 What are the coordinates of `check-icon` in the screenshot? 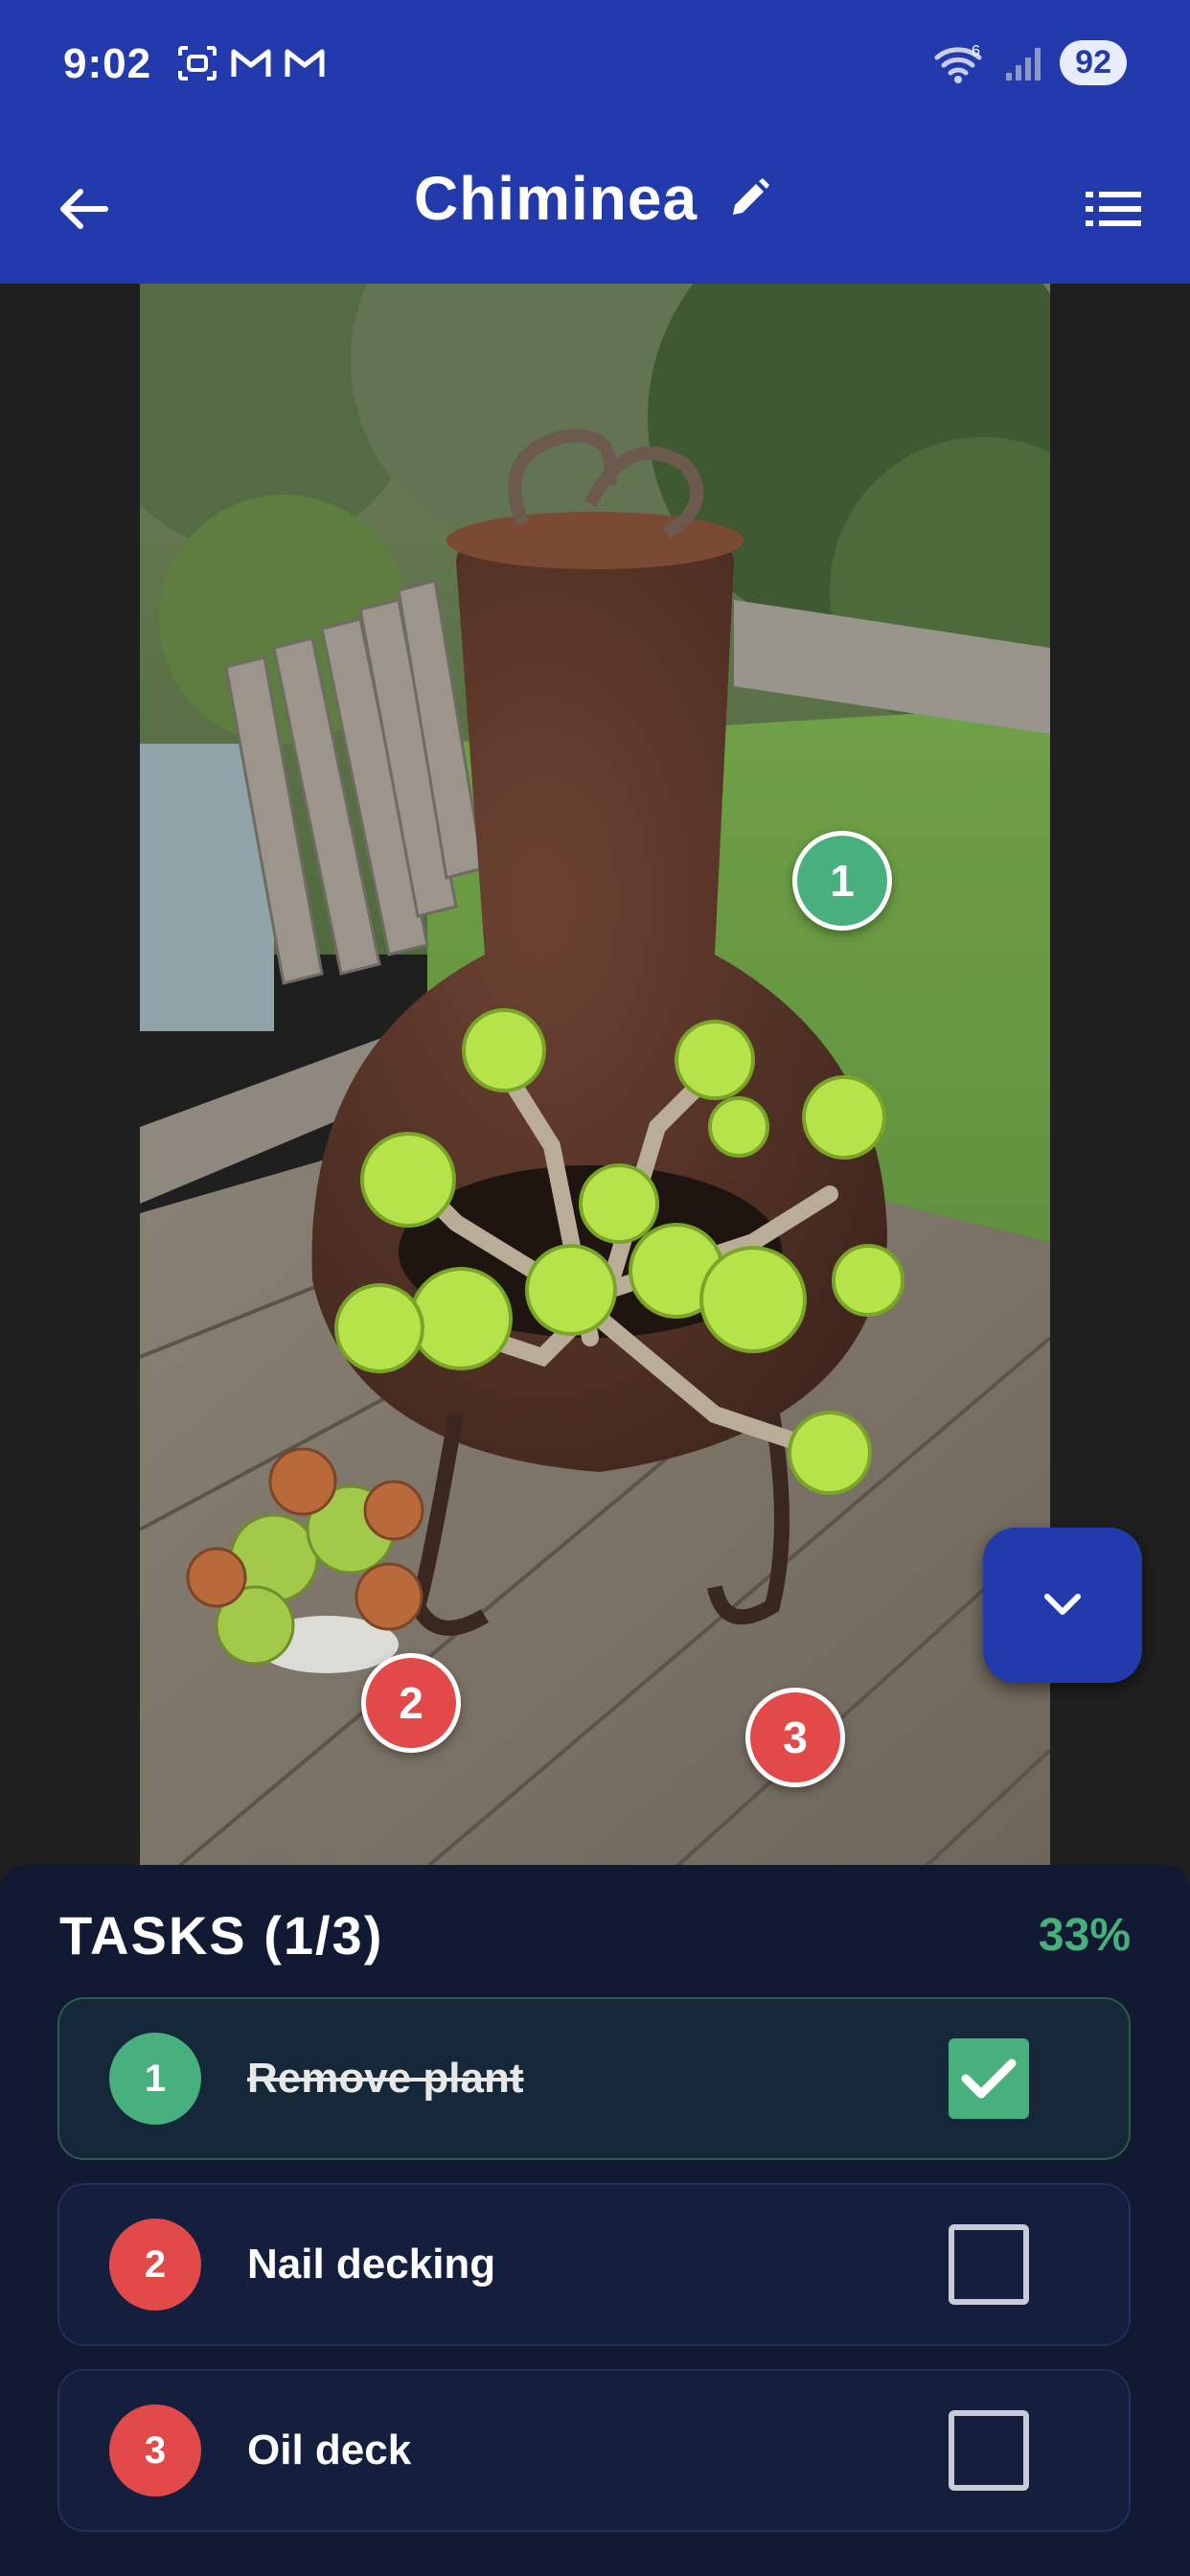 It's located at (989, 2078).